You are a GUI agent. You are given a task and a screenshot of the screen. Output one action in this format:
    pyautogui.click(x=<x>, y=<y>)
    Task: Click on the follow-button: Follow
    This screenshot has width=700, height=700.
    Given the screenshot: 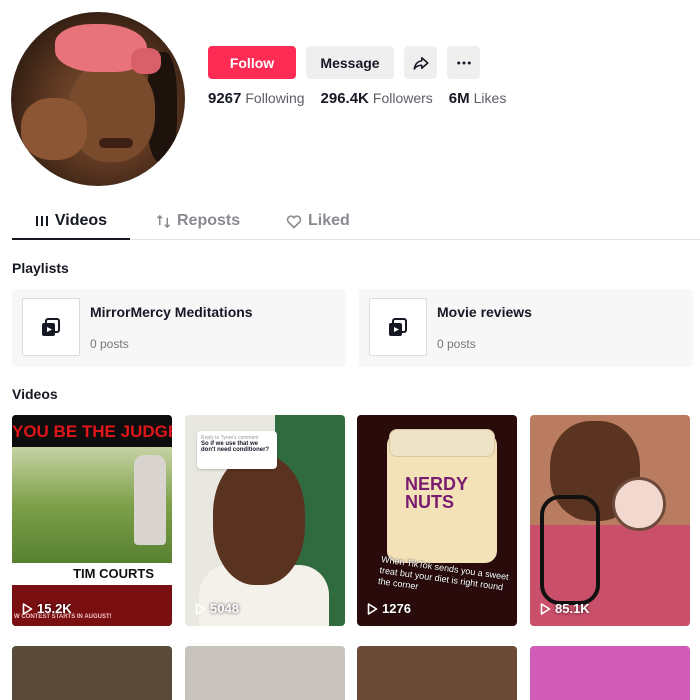 What is the action you would take?
    pyautogui.click(x=252, y=62)
    